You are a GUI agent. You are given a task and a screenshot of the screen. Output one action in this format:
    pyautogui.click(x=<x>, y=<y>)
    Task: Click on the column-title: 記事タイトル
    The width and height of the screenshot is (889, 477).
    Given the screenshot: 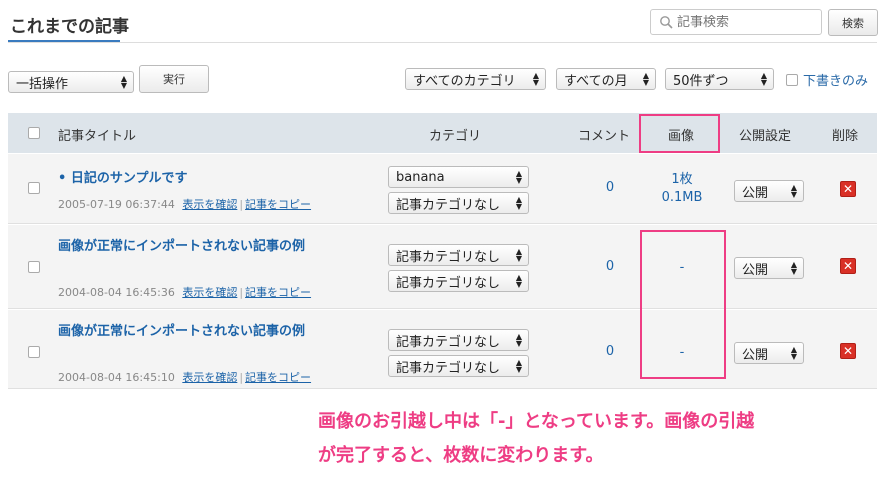 What is the action you would take?
    pyautogui.click(x=97, y=136)
    